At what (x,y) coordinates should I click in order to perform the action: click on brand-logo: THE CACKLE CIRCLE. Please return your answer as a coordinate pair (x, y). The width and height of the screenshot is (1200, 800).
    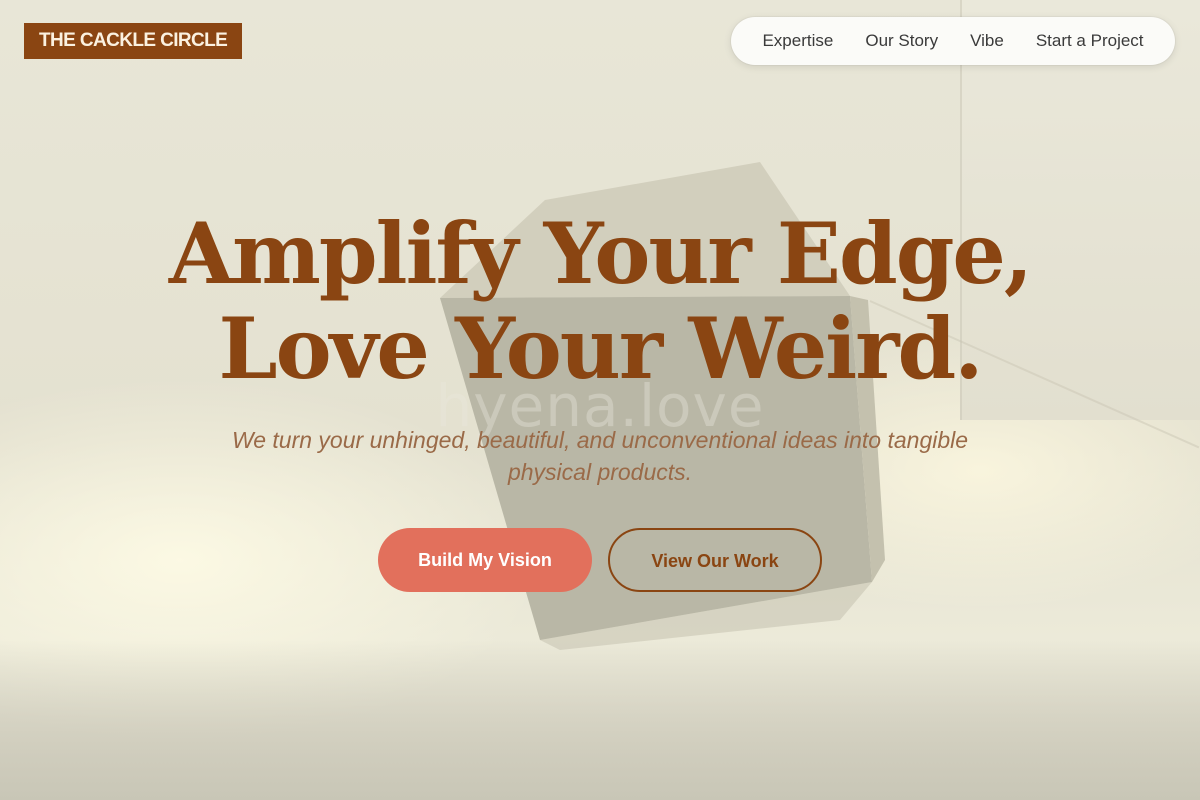
    Looking at the image, I should click on (133, 41).